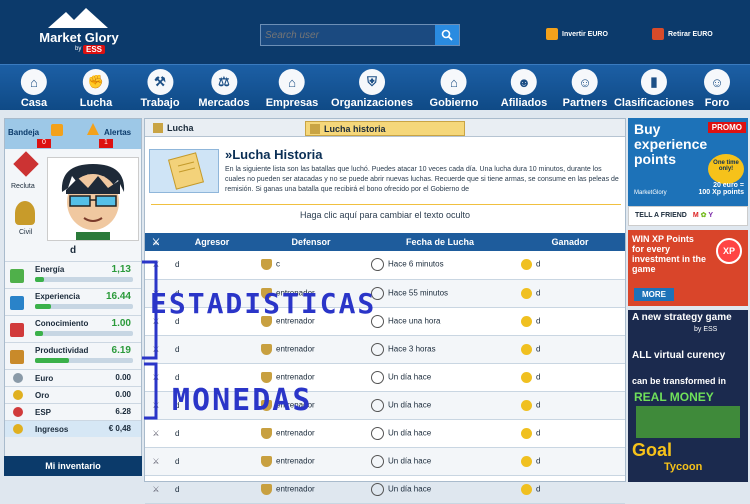 The height and width of the screenshot is (504, 750). What do you see at coordinates (23, 132) in the screenshot?
I see `inbox-label: Bandeja` at bounding box center [23, 132].